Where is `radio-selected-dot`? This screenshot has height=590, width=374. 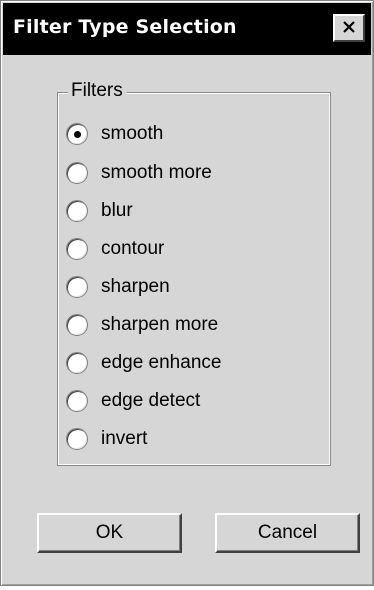 radio-selected-dot is located at coordinates (77, 134).